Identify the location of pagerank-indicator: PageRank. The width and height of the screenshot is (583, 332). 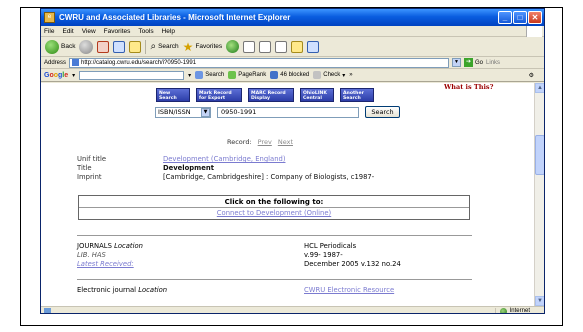
(247, 75).